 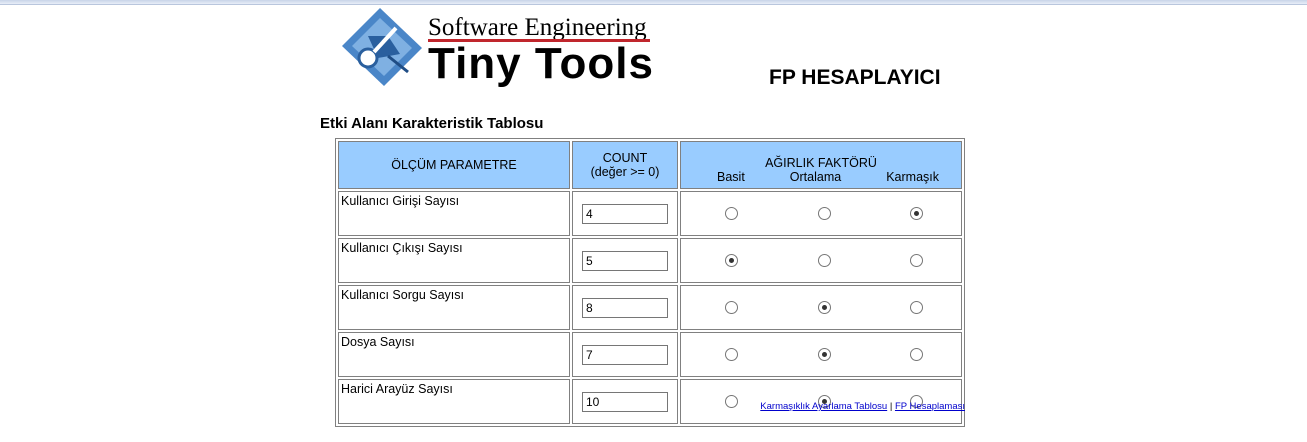 I want to click on page-title: FP HESAPLAYICI, so click(x=855, y=77).